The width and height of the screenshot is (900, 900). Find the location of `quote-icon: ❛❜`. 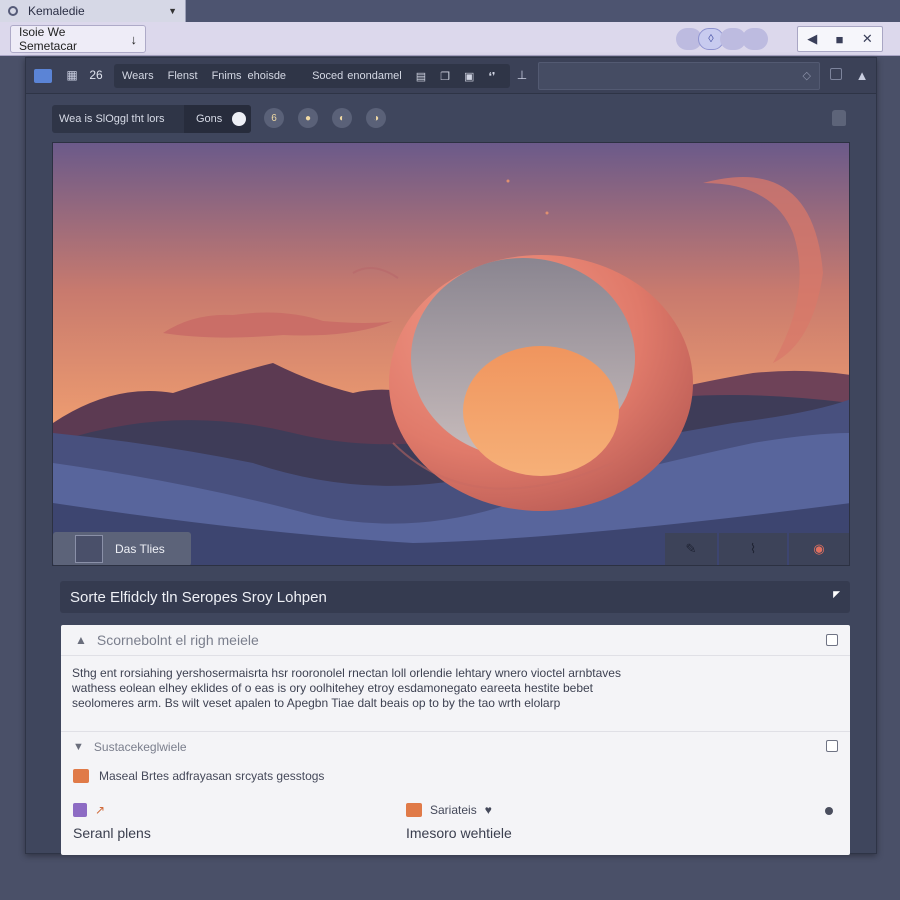

quote-icon: ❛❜ is located at coordinates (491, 76).